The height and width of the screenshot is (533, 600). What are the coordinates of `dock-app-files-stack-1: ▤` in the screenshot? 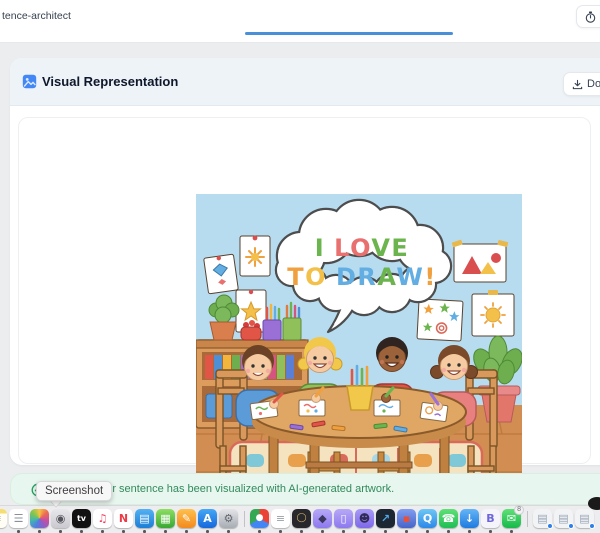 It's located at (543, 519).